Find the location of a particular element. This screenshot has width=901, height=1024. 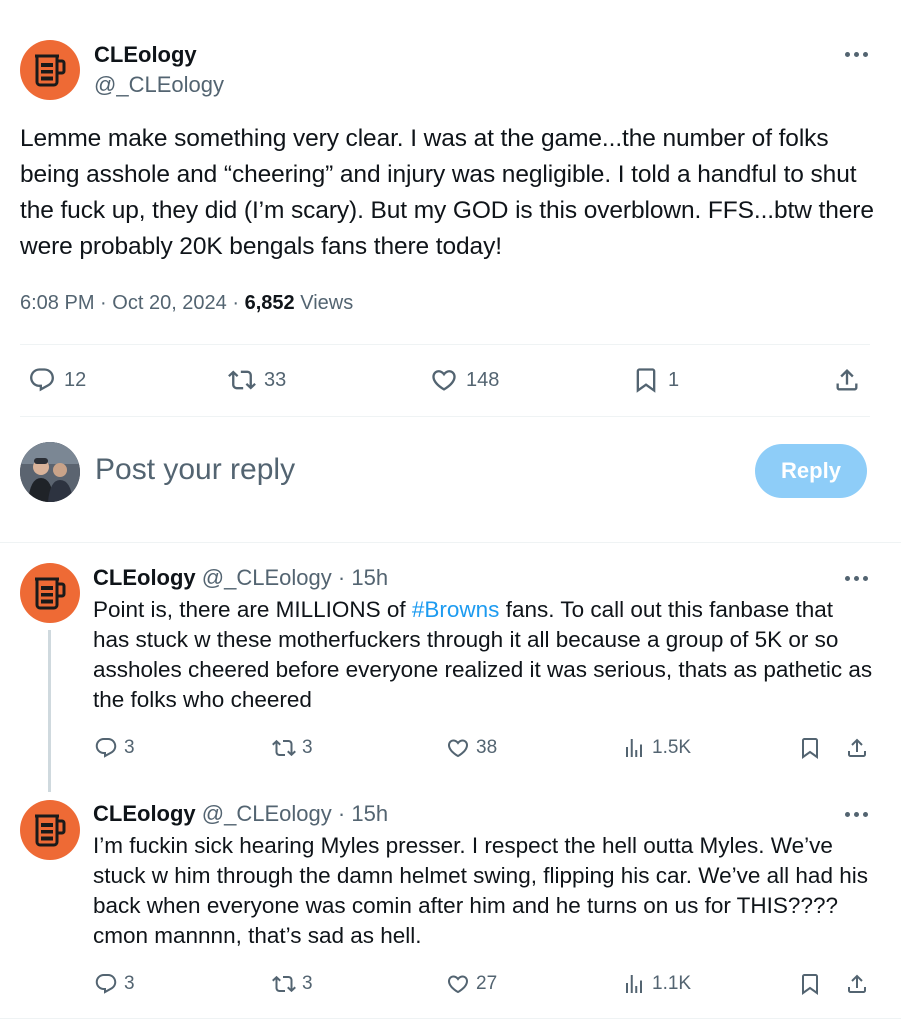

reply-button: 12 is located at coordinates (57, 380).